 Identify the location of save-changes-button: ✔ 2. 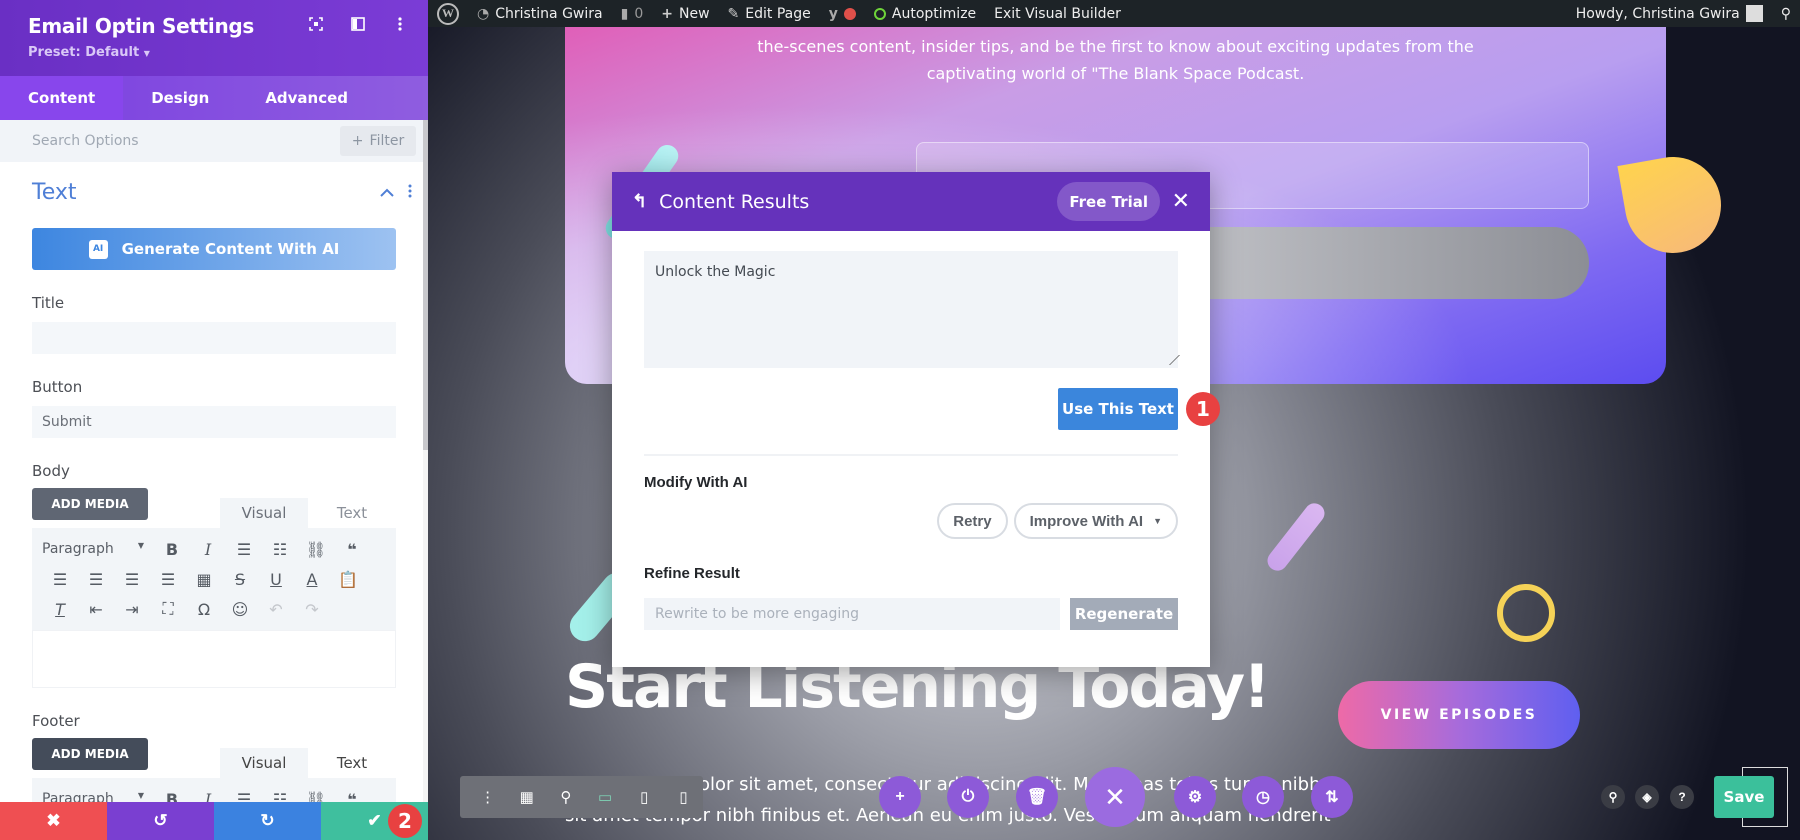
(374, 821).